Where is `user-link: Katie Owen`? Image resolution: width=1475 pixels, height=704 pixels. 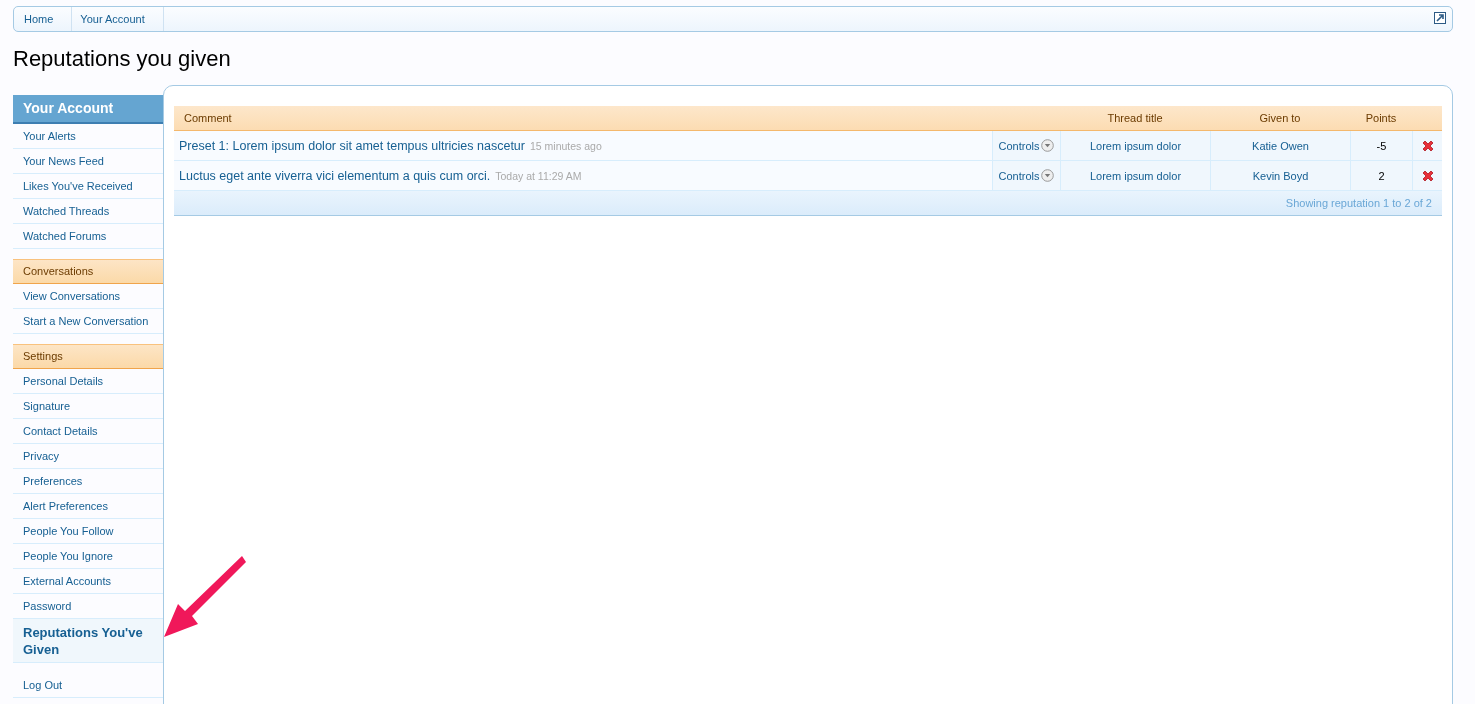
user-link: Katie Owen is located at coordinates (1280, 145).